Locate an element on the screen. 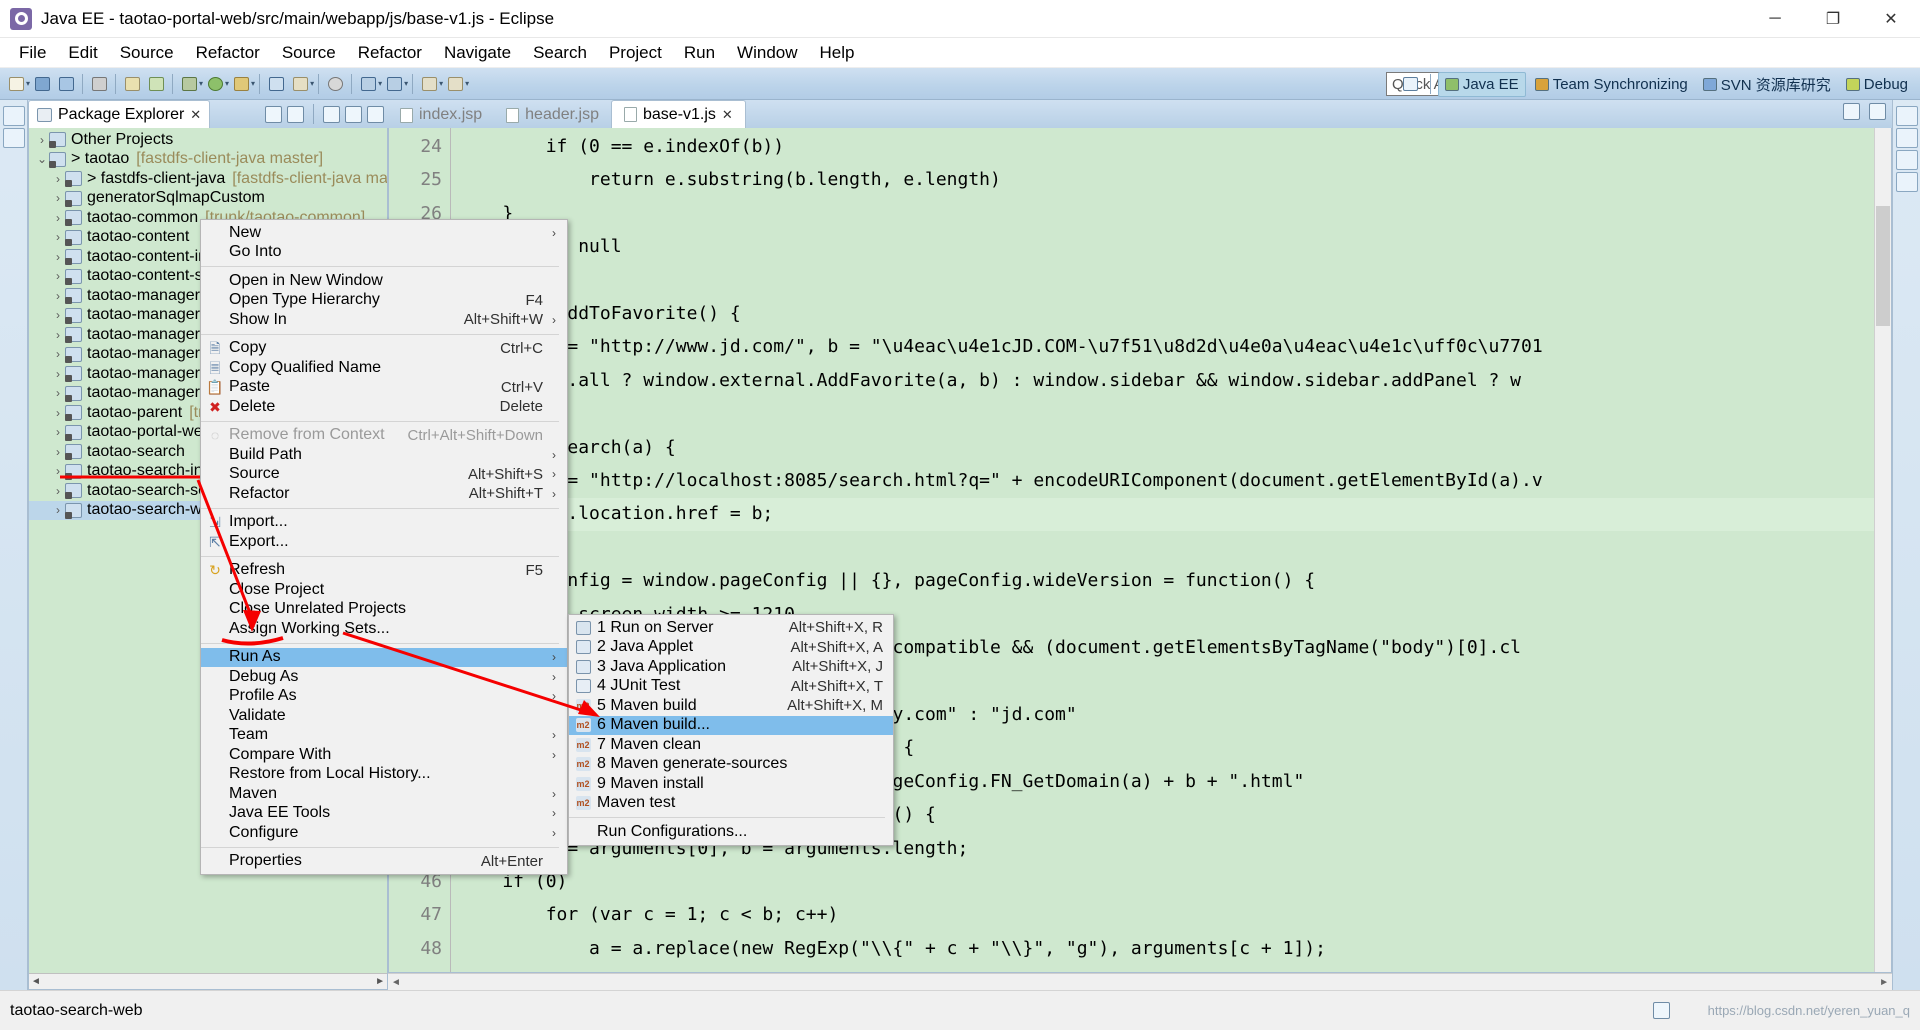 The height and width of the screenshot is (1030, 1920). save-icon is located at coordinates (42, 84).